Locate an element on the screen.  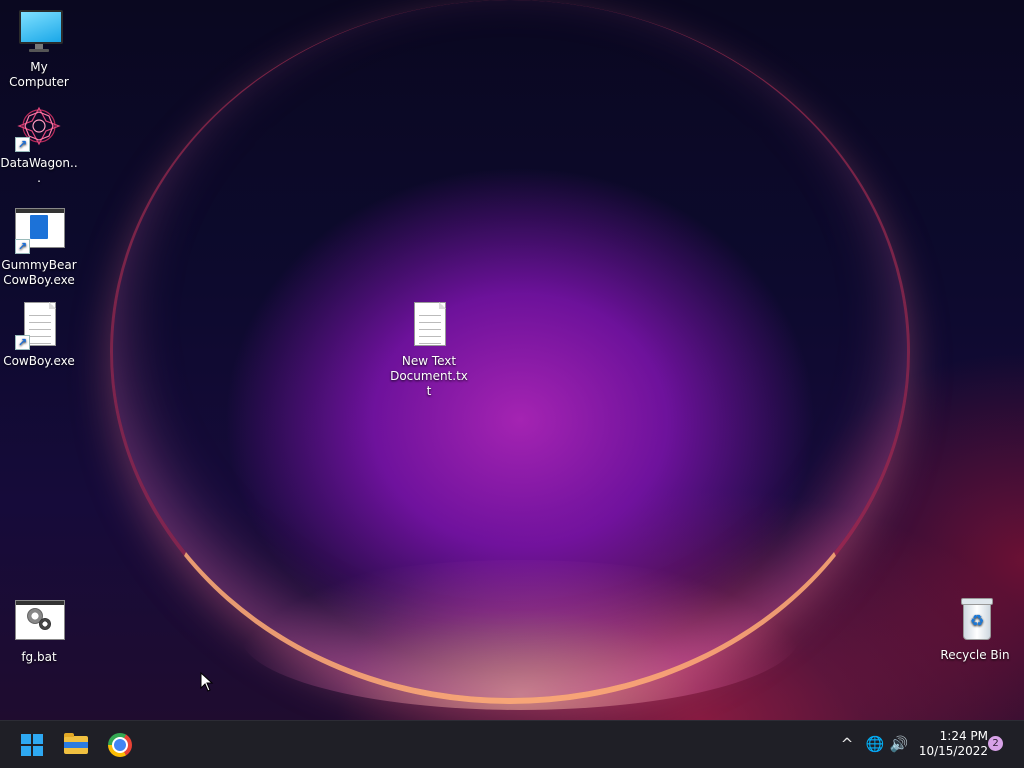
windows-start-icon is located at coordinates (32, 745).